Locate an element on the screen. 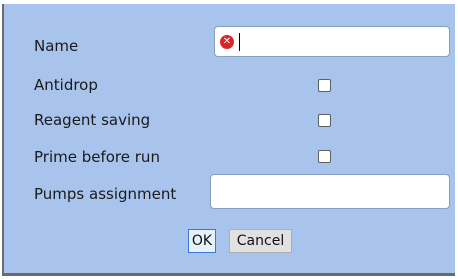  prime-before-run-label: Prime before run is located at coordinates (97, 157).